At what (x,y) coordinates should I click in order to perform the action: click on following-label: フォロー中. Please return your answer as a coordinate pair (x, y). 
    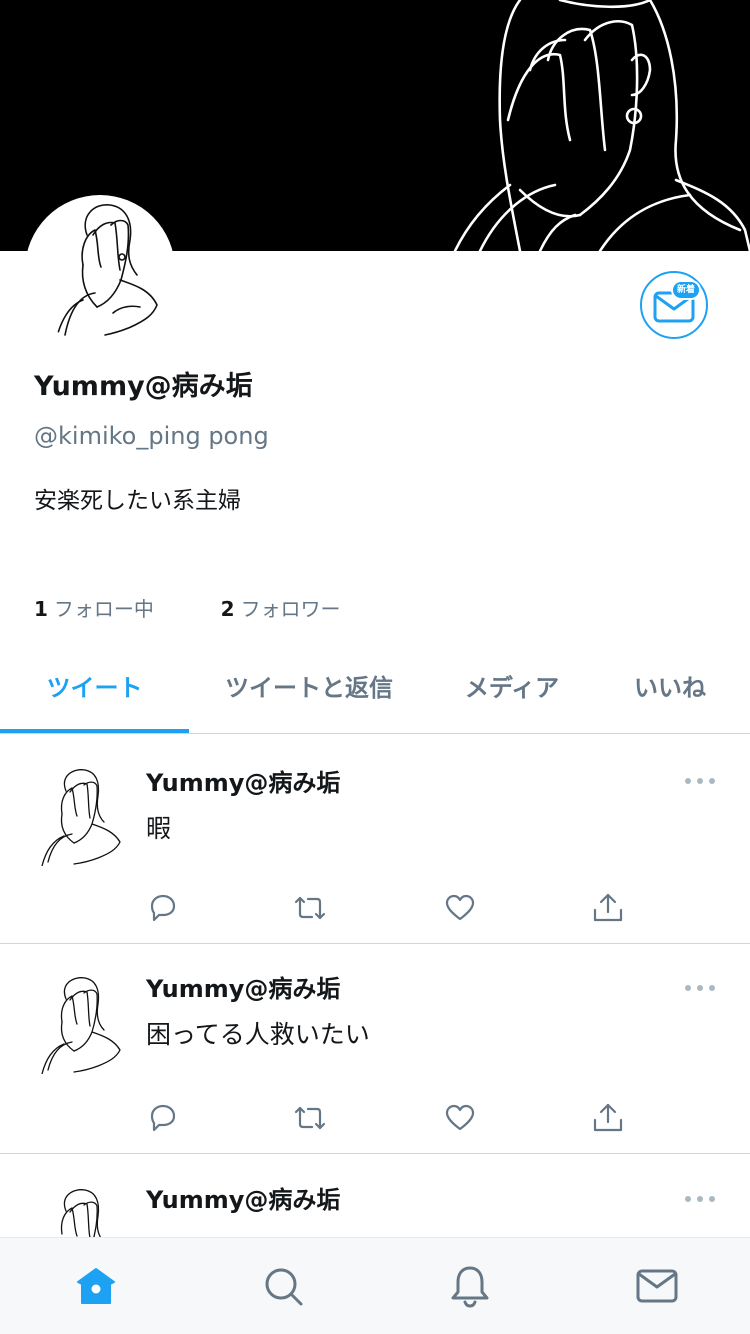
    Looking at the image, I should click on (103, 609).